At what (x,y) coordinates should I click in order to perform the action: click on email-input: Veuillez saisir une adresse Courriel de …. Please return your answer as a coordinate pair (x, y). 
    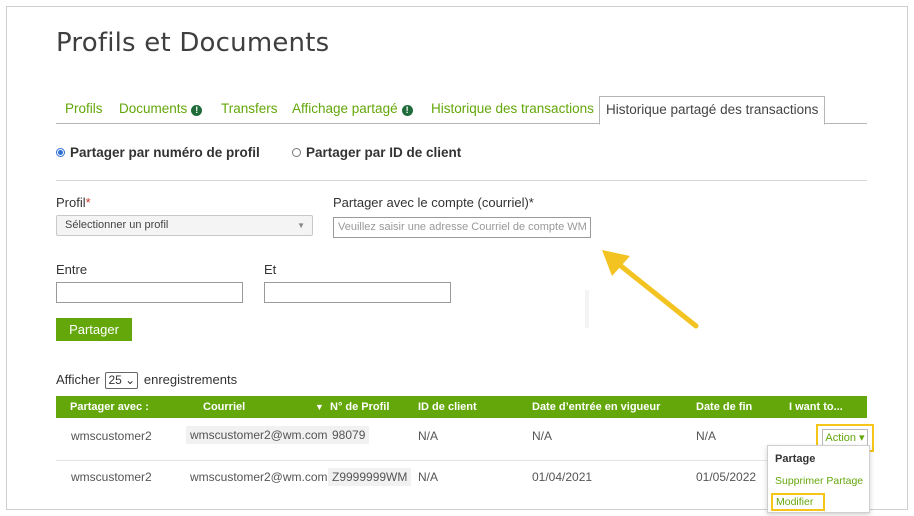
    Looking at the image, I should click on (462, 227).